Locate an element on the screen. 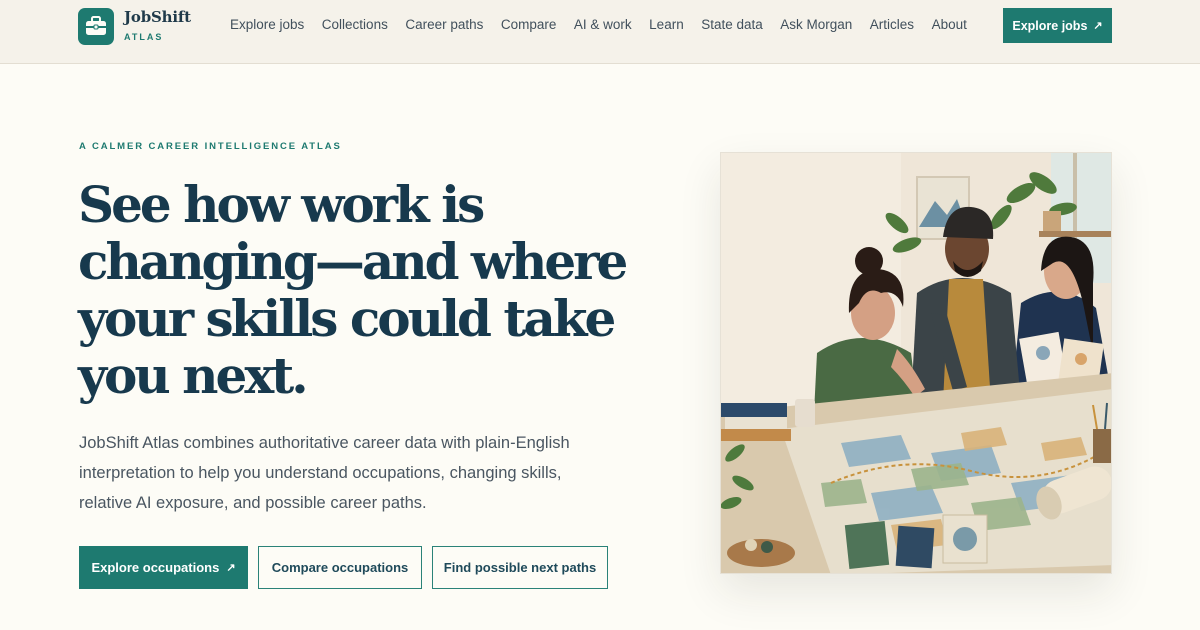 The image size is (1200, 630). hero-title-line: changing—and where is located at coordinates (353, 261).